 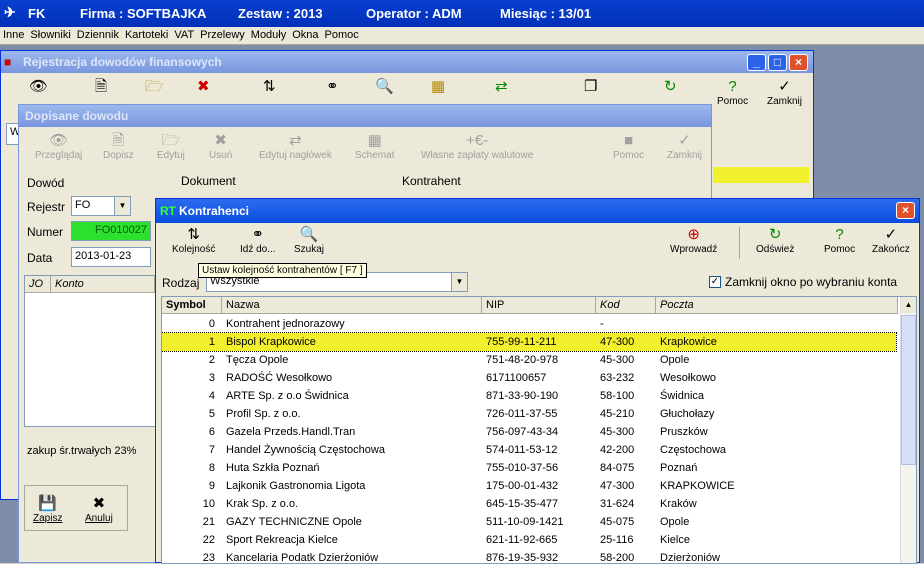 What do you see at coordinates (374, 146) in the screenshot?
I see `dop-toolbar-button-5: ▦ Schemat` at bounding box center [374, 146].